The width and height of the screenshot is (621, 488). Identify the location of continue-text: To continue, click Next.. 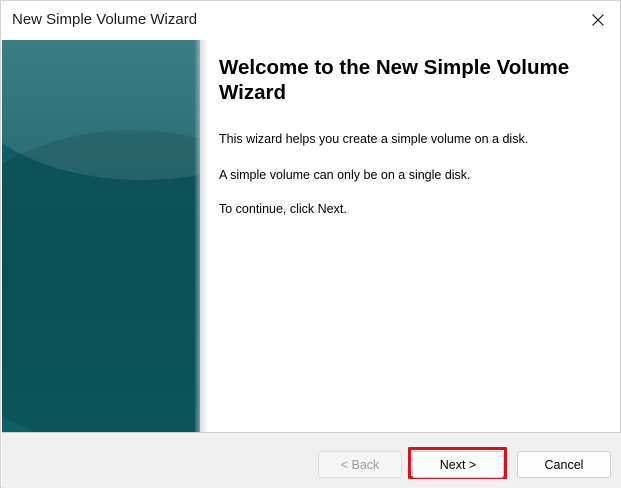
(283, 209).